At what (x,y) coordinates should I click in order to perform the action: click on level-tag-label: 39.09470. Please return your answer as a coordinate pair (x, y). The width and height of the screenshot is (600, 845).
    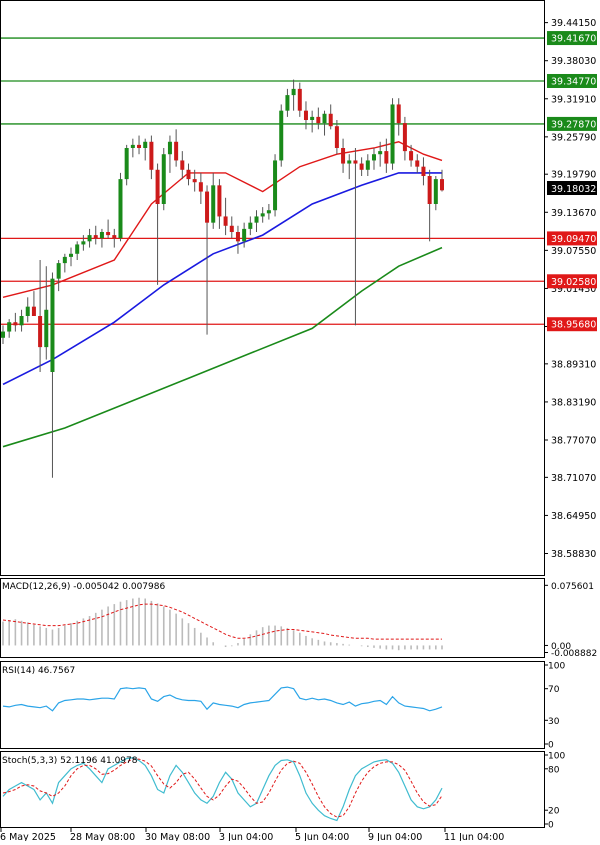
    Looking at the image, I should click on (573, 239).